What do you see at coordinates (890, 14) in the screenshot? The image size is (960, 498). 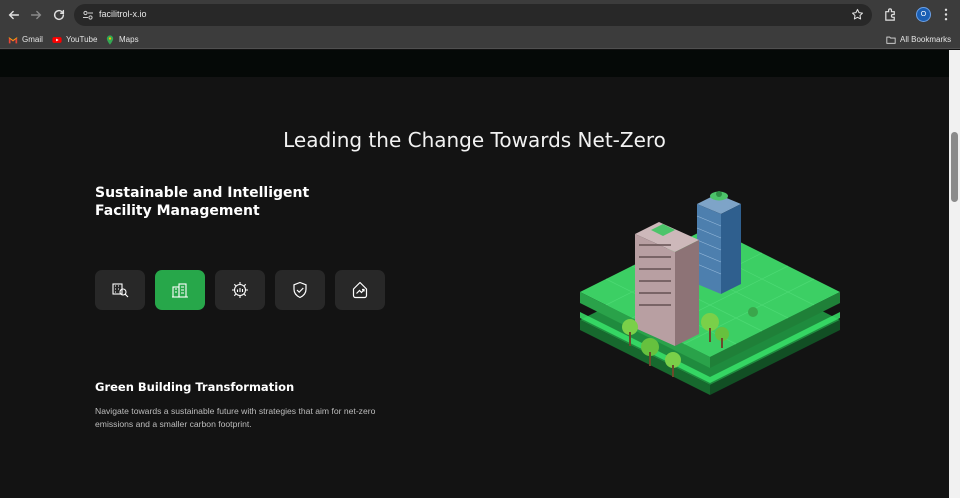 I see `extensions-puzzle-icon` at bounding box center [890, 14].